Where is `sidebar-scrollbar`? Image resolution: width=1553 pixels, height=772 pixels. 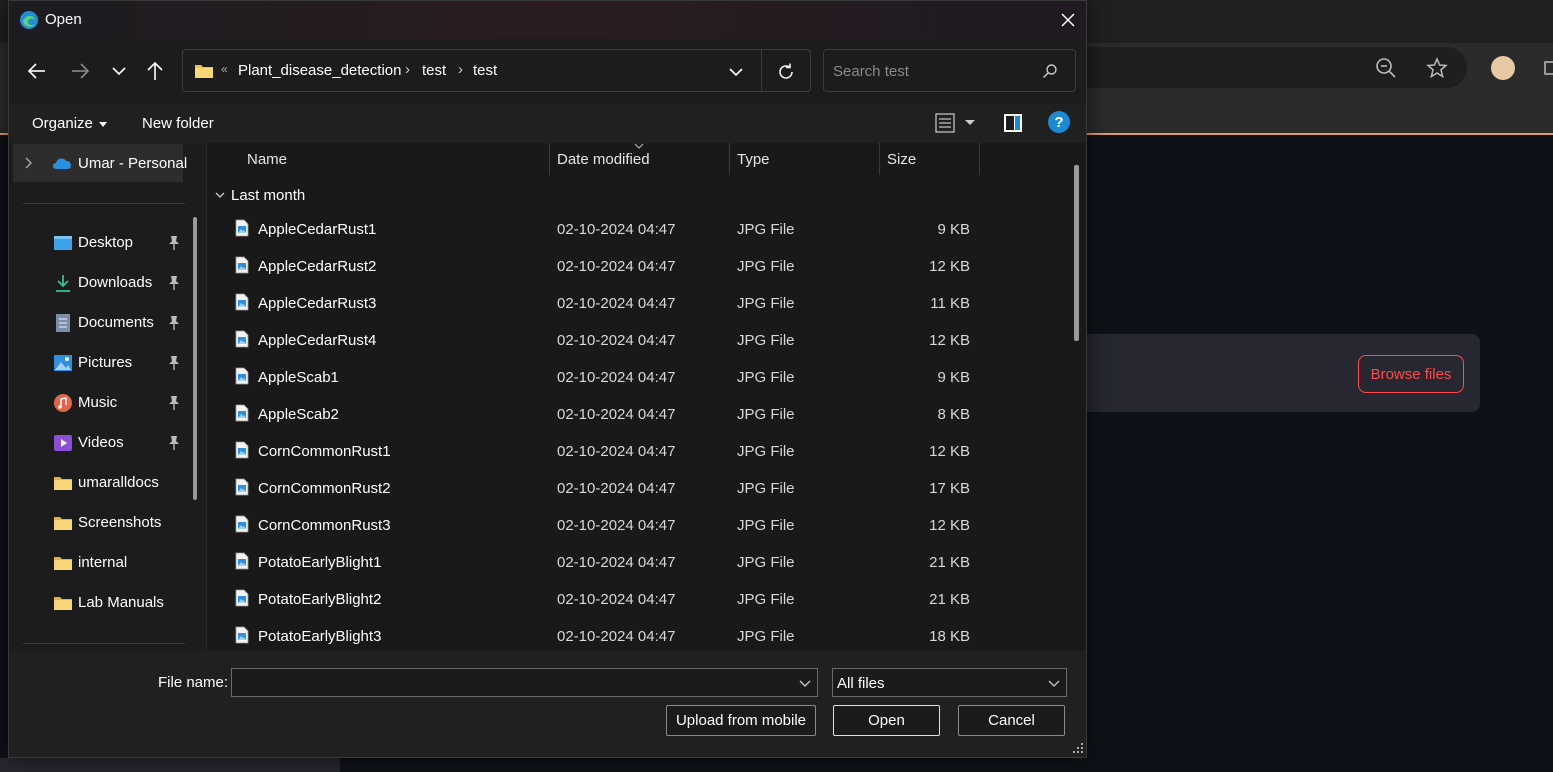 sidebar-scrollbar is located at coordinates (195, 358).